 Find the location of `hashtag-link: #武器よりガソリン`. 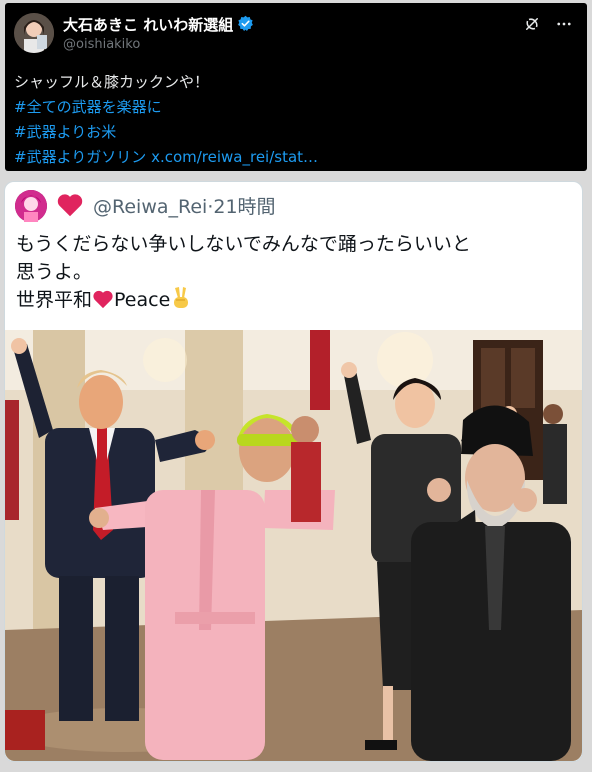

hashtag-link: #武器よりガソリン is located at coordinates (80, 157).